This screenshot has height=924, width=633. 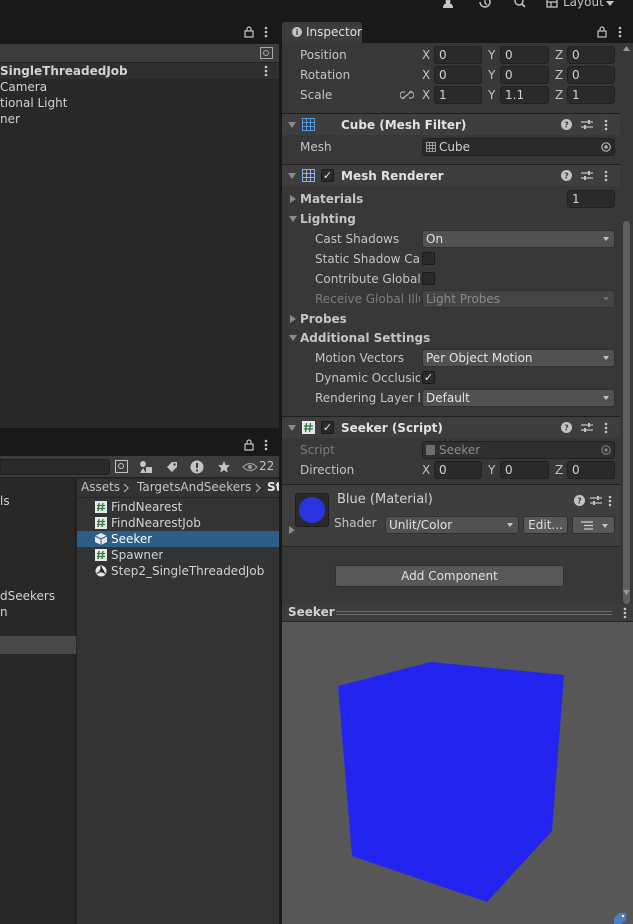 I want to click on scroll-down-icon, so click(x=626, y=592).